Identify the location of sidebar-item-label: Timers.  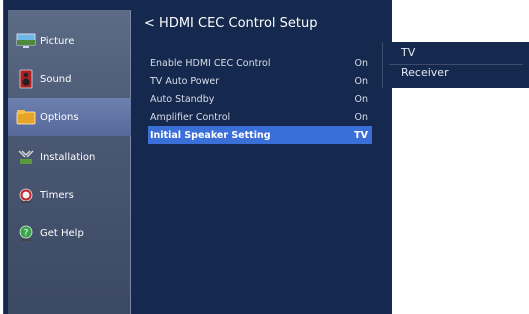
(57, 195).